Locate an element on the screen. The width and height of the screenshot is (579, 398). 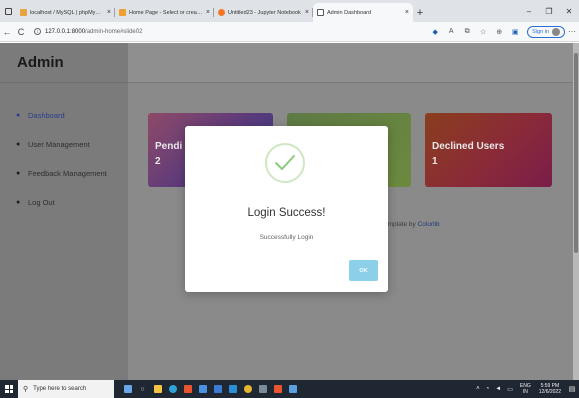
show-hidden-icons: ˄ is located at coordinates (478, 389).